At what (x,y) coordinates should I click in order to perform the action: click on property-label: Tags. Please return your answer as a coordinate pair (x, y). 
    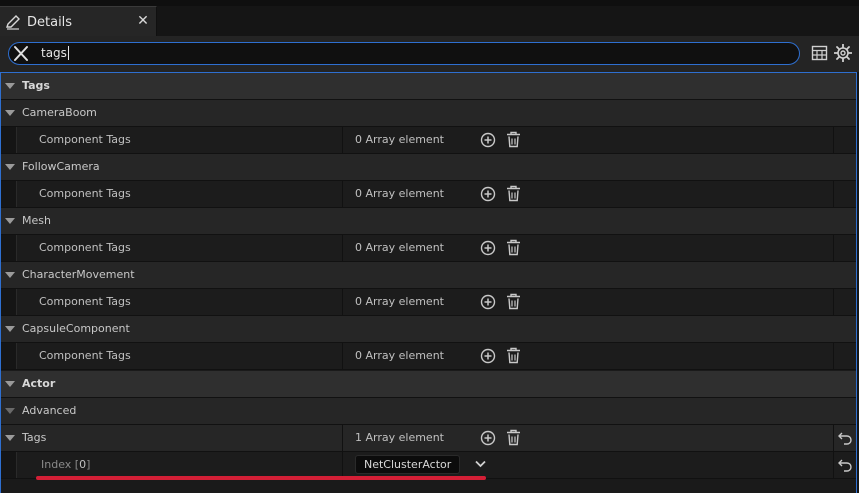
    Looking at the image, I should click on (34, 437).